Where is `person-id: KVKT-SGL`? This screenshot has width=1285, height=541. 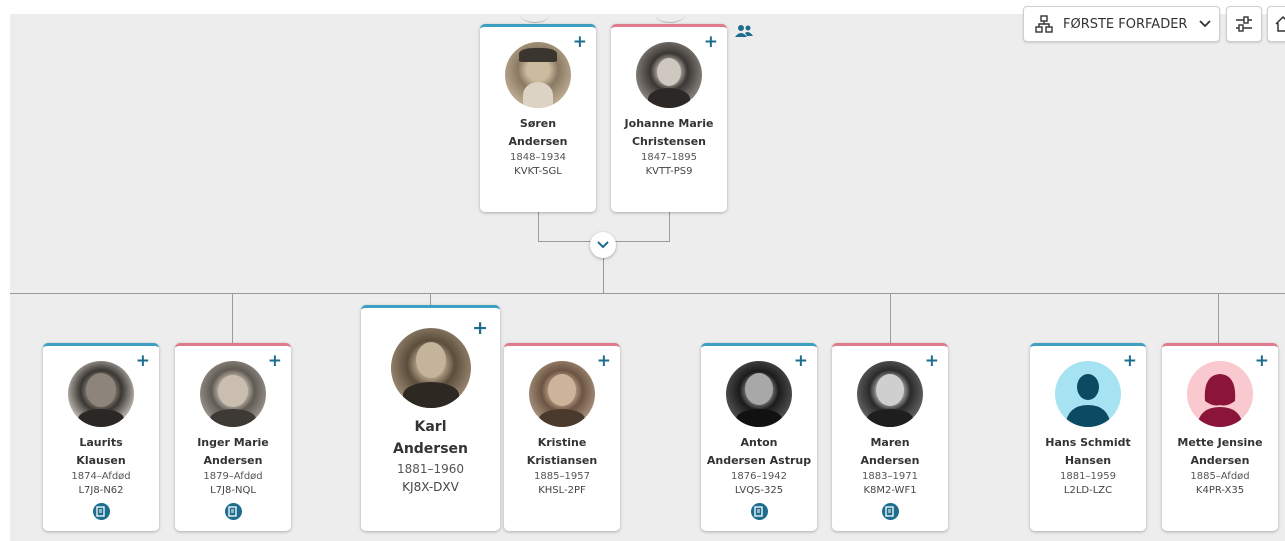 person-id: KVKT-SGL is located at coordinates (538, 171).